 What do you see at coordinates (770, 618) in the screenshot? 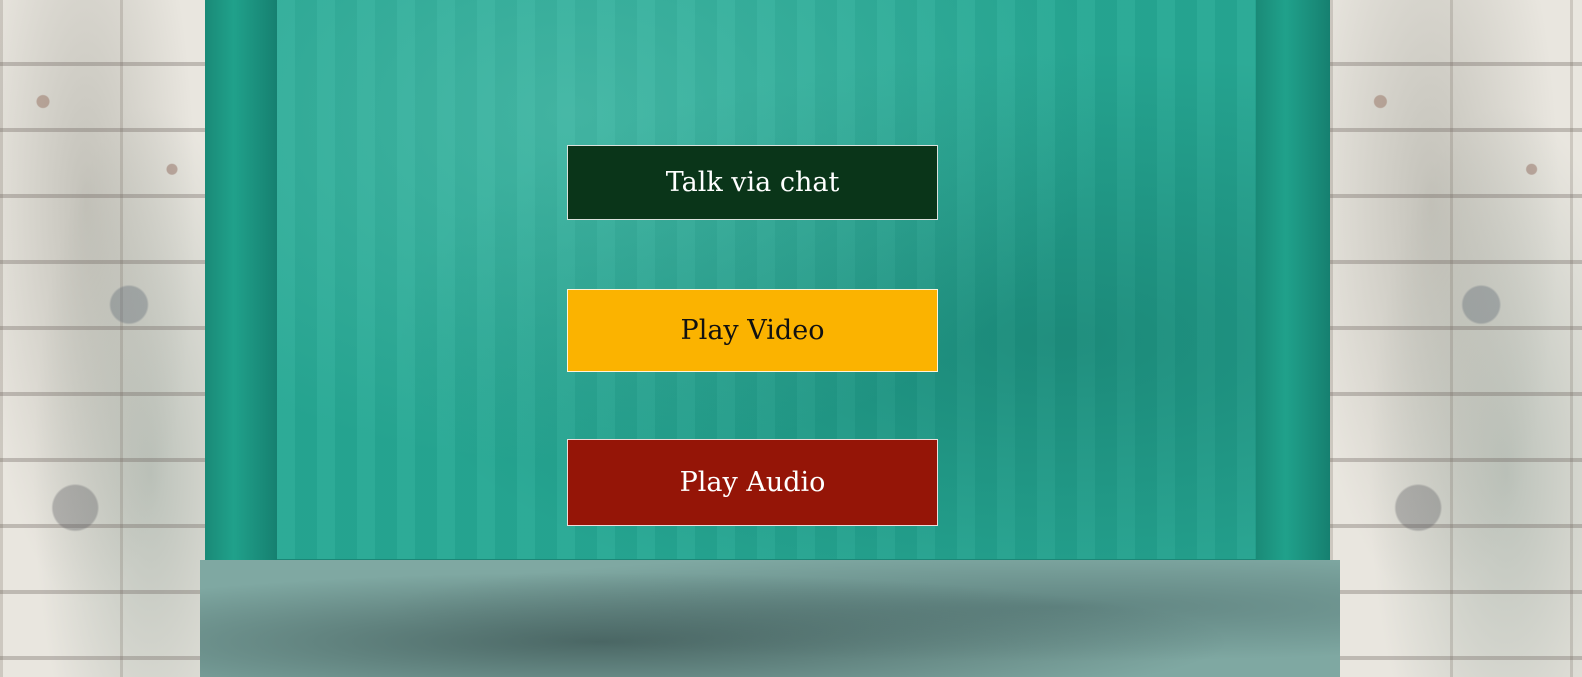
I see `ground-threshold` at bounding box center [770, 618].